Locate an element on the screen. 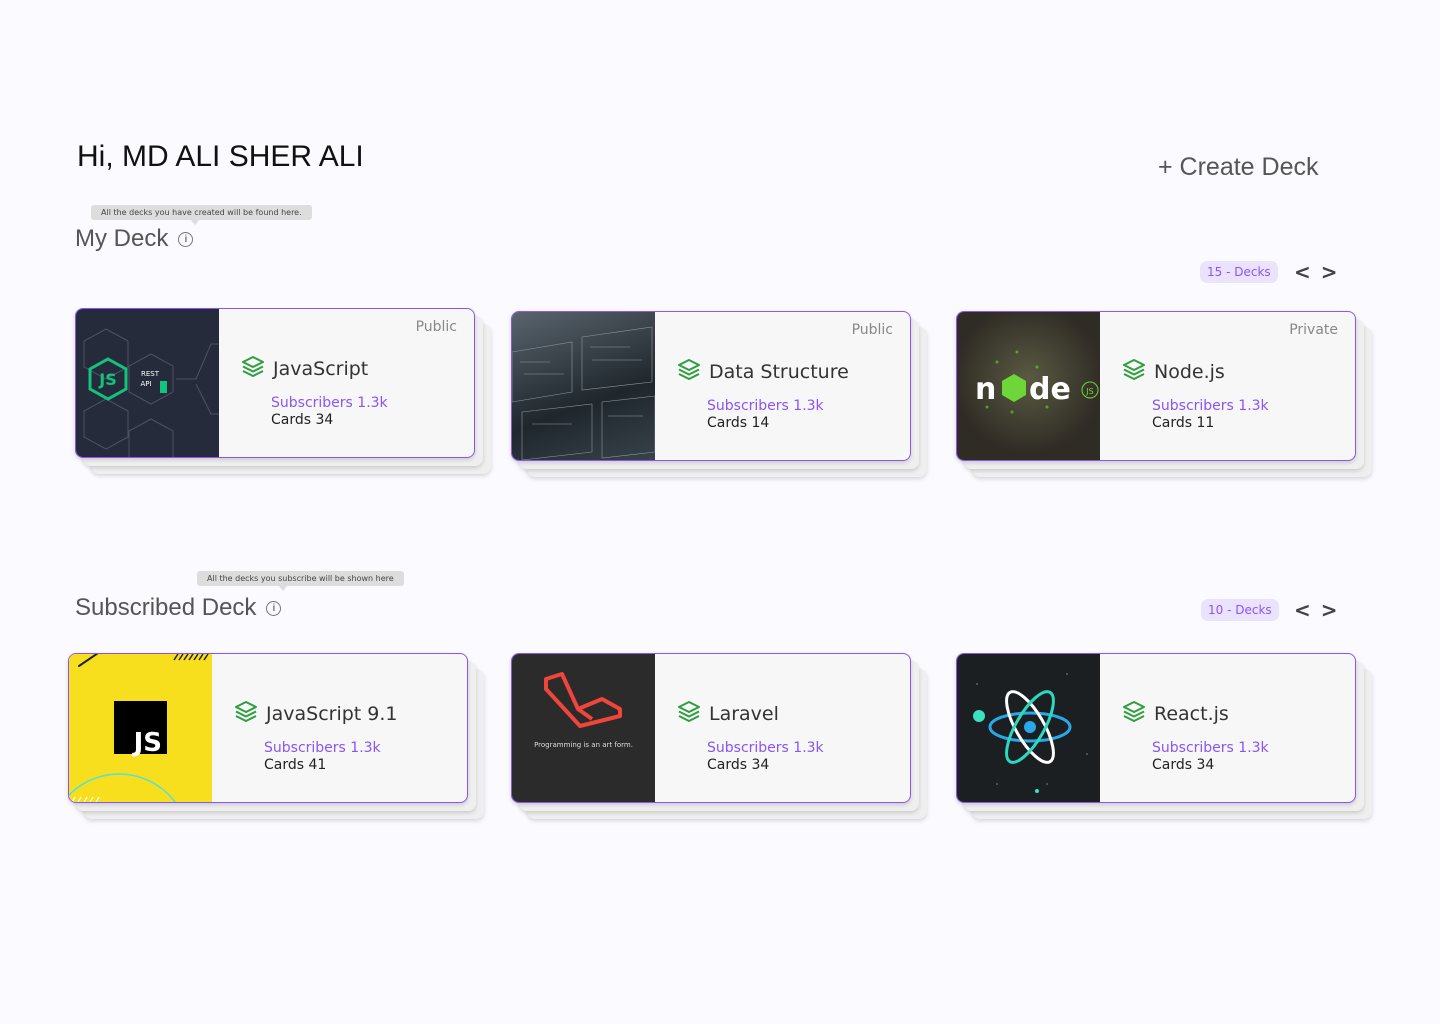 This screenshot has width=1440, height=1024. deck-title-row: Node.js is located at coordinates (1173, 371).